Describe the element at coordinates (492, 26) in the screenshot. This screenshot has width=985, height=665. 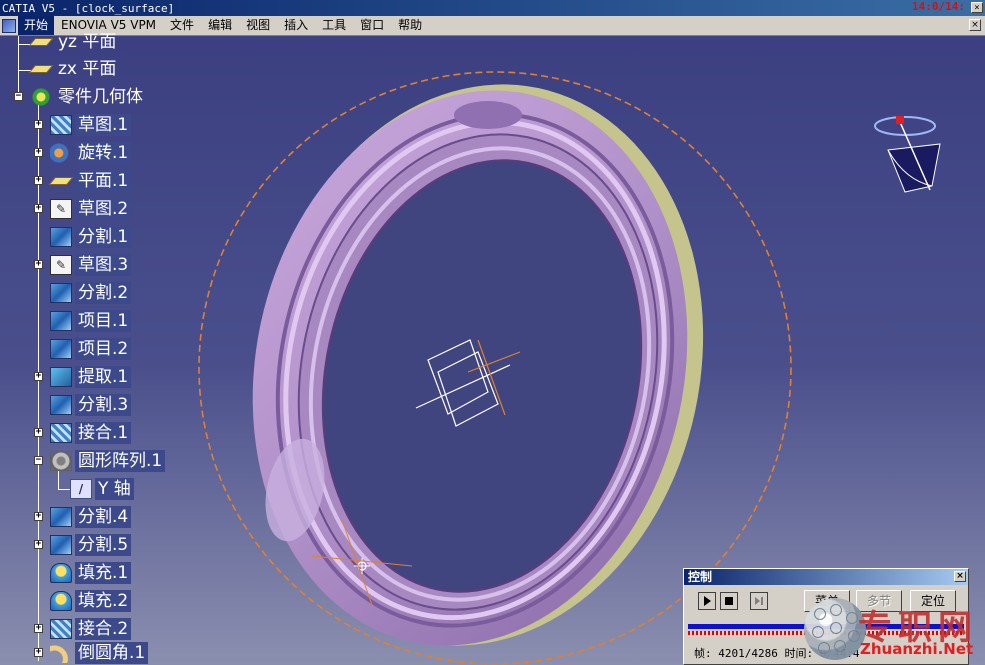
I see `menu-bar: 开始 ENOVIA V5 VPM 文件 编辑 视图 插入 工具 窗口 帮助 ×` at that location.